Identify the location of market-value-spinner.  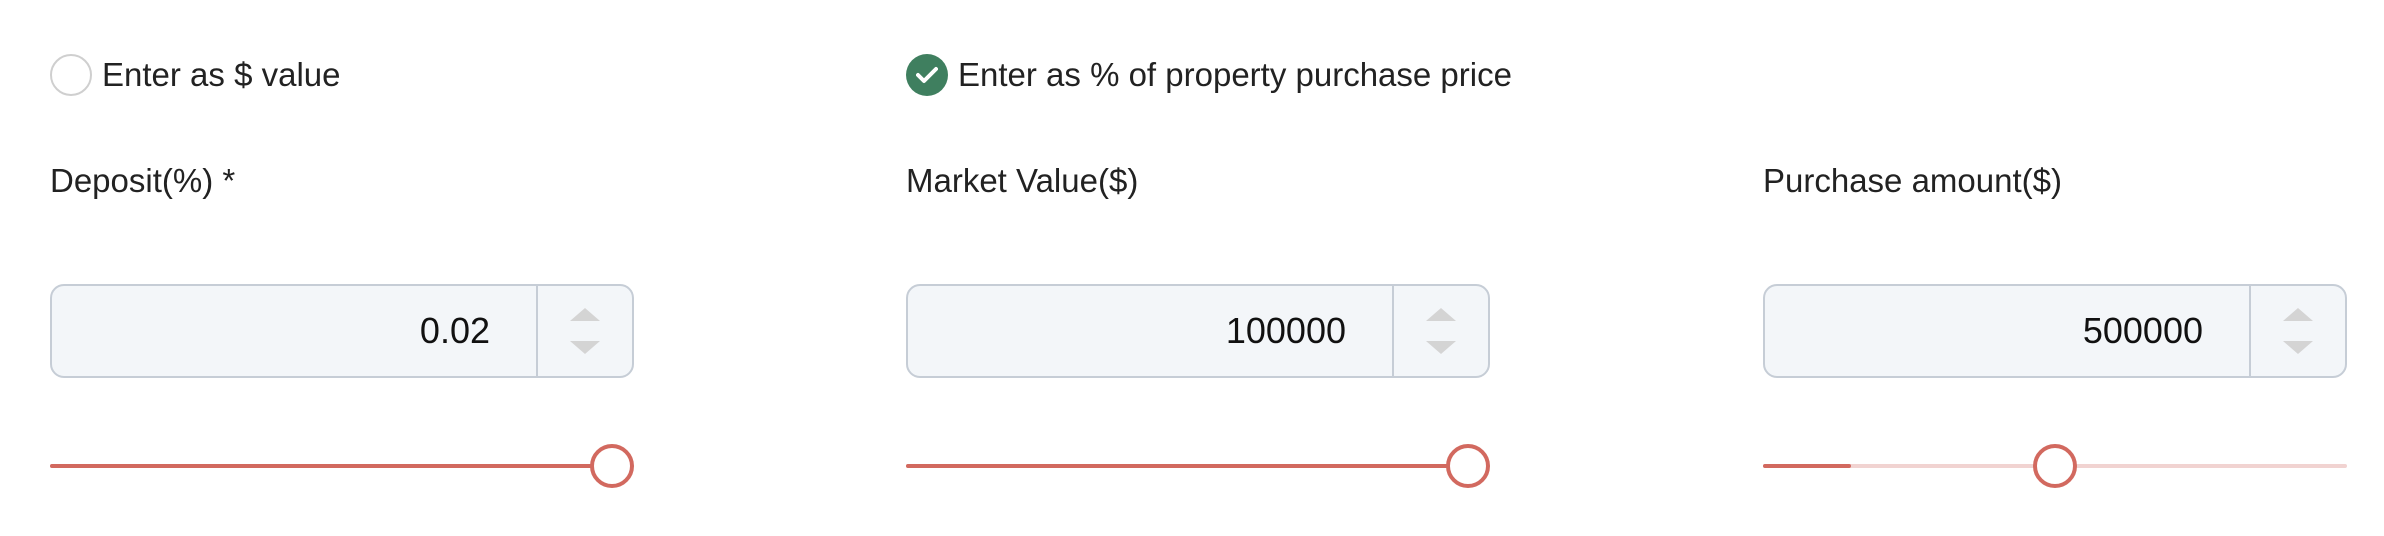
(1440, 331).